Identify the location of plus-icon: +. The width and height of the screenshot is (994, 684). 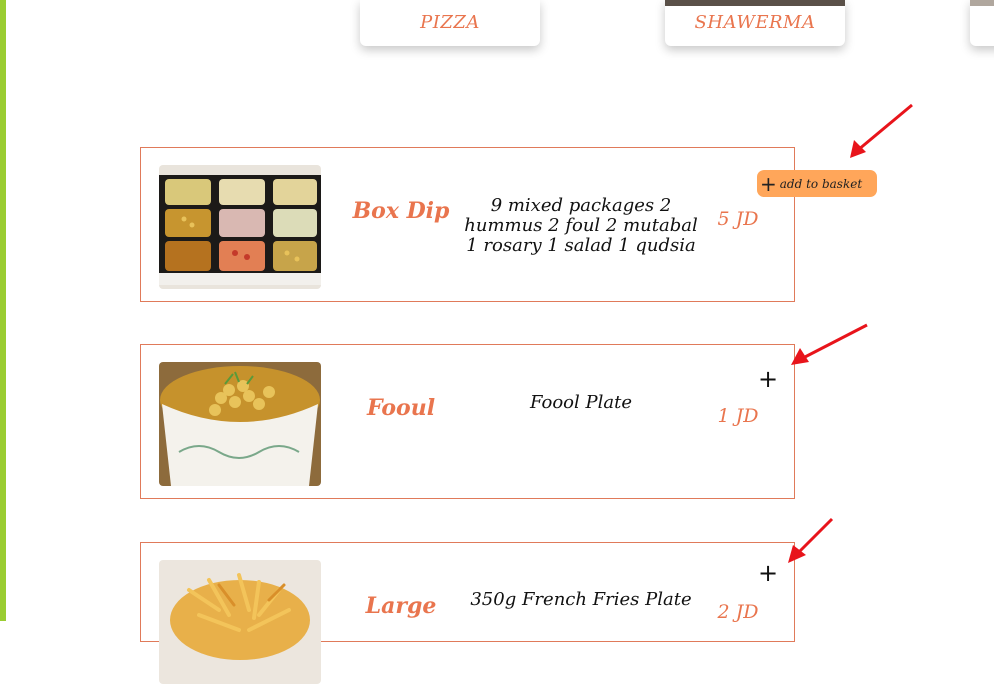
(768, 183).